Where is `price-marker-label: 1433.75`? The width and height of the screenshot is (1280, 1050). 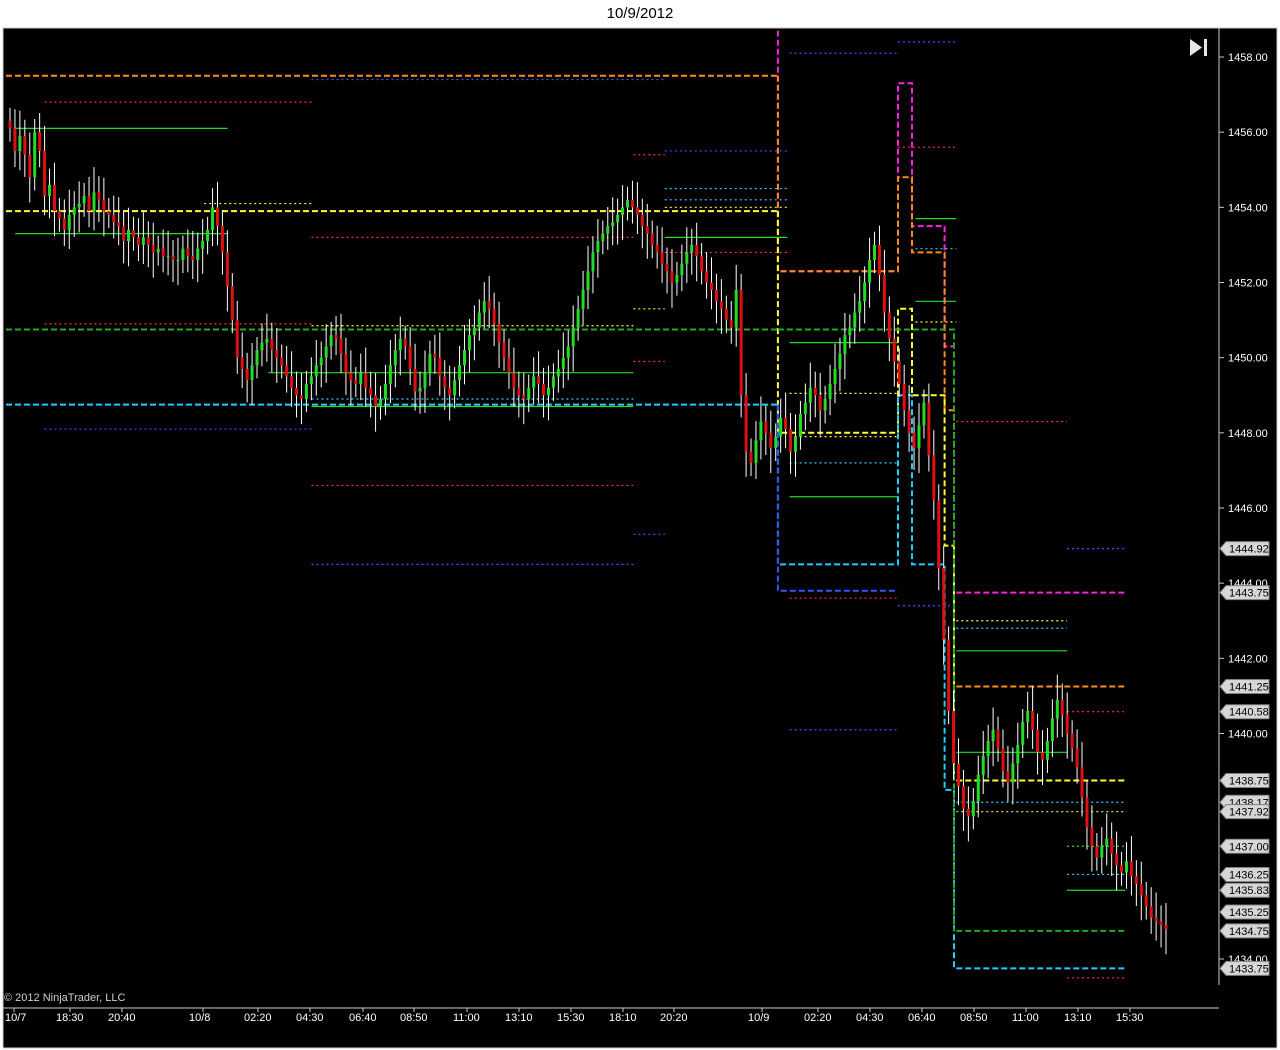
price-marker-label: 1433.75 is located at coordinates (1249, 969).